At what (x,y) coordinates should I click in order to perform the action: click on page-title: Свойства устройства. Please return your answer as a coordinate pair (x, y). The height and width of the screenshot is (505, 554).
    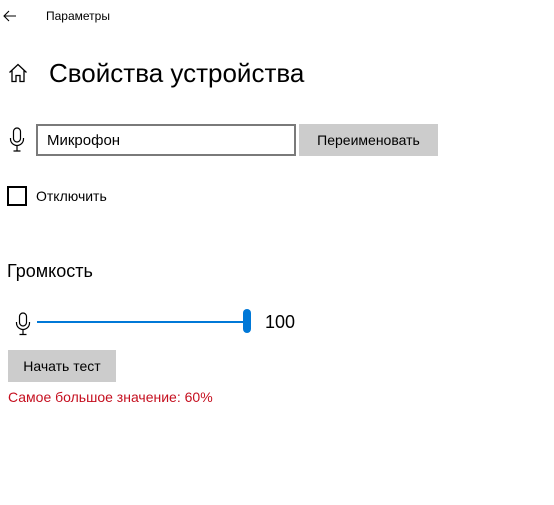
    Looking at the image, I should click on (177, 73).